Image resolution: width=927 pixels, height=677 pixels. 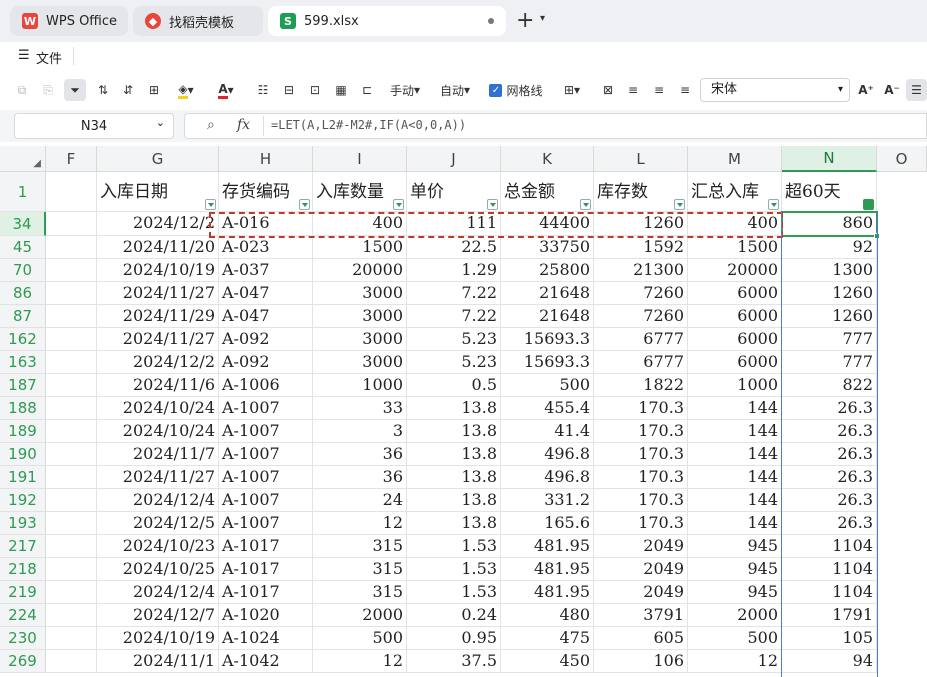 What do you see at coordinates (547, 159) in the screenshot?
I see `column-header-k: K` at bounding box center [547, 159].